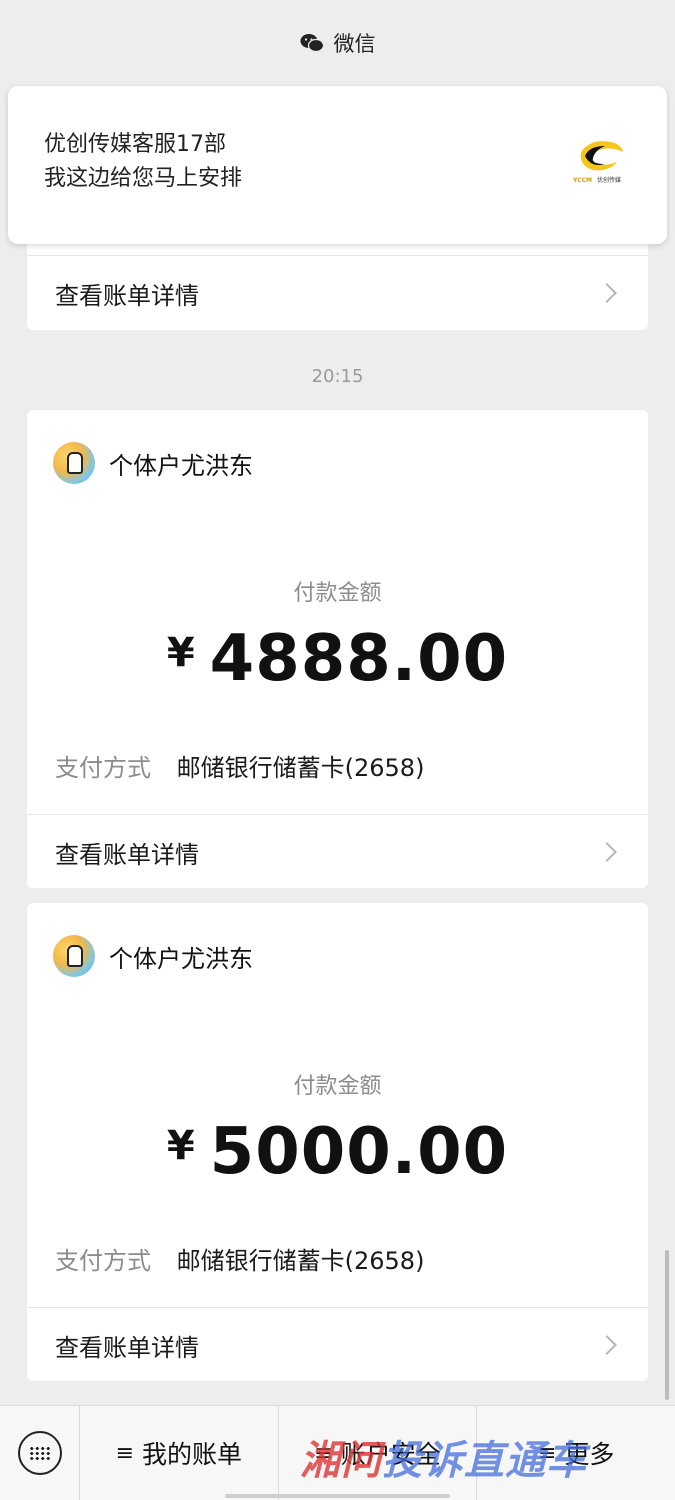 This screenshot has width=675, height=1500. What do you see at coordinates (337, 165) in the screenshot?
I see `message-notification: 优创传媒客服17部 我这边给您马上安排 YCCM 优创传媒` at bounding box center [337, 165].